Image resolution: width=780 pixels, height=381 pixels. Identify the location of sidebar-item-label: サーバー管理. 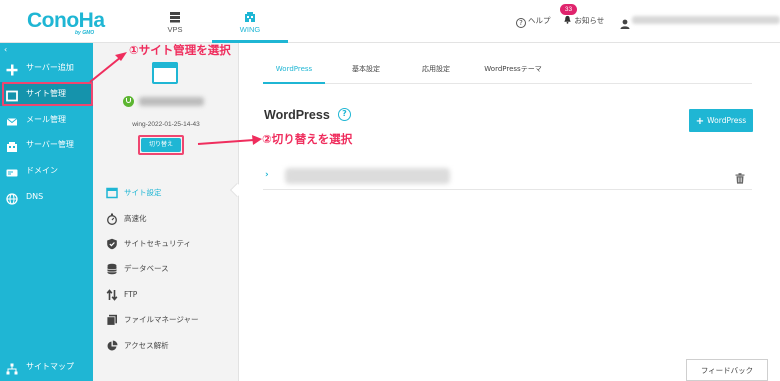
(50, 144).